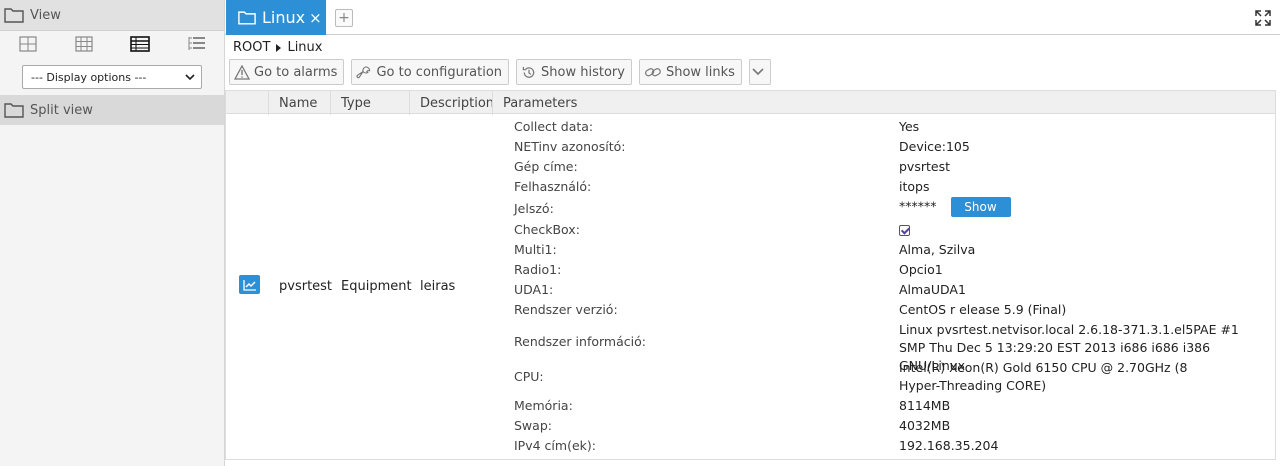  I want to click on param-name: Multi1:, so click(535, 249).